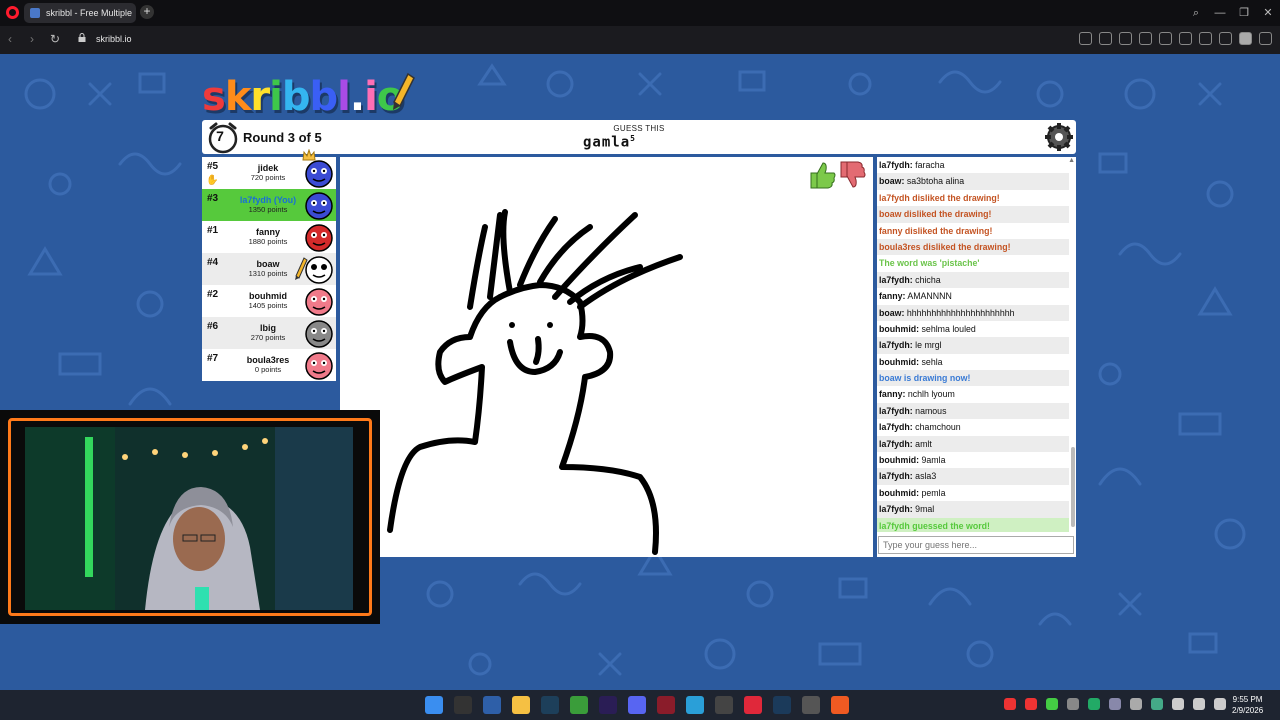 The width and height of the screenshot is (1280, 720). Describe the element at coordinates (1248, 710) in the screenshot. I see `clock-date: 2/9/2026` at that location.